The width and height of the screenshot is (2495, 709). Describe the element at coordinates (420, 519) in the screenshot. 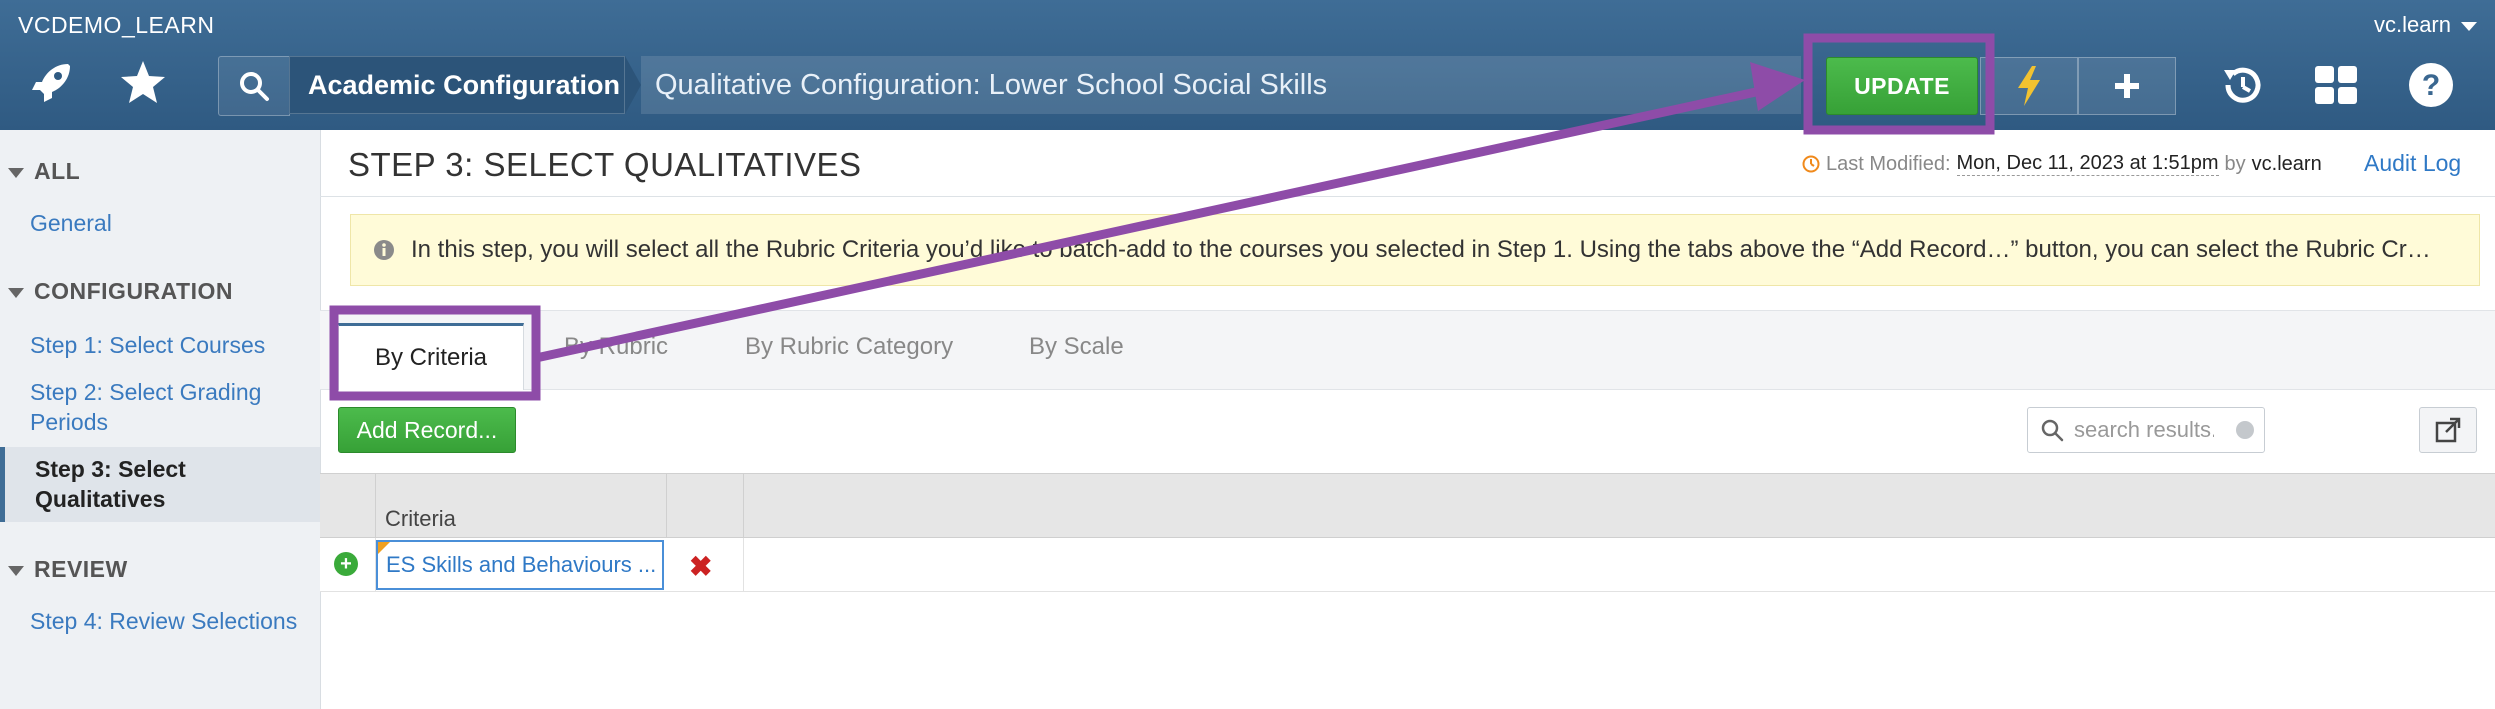

I see `column-header-criteria: Criteria` at that location.